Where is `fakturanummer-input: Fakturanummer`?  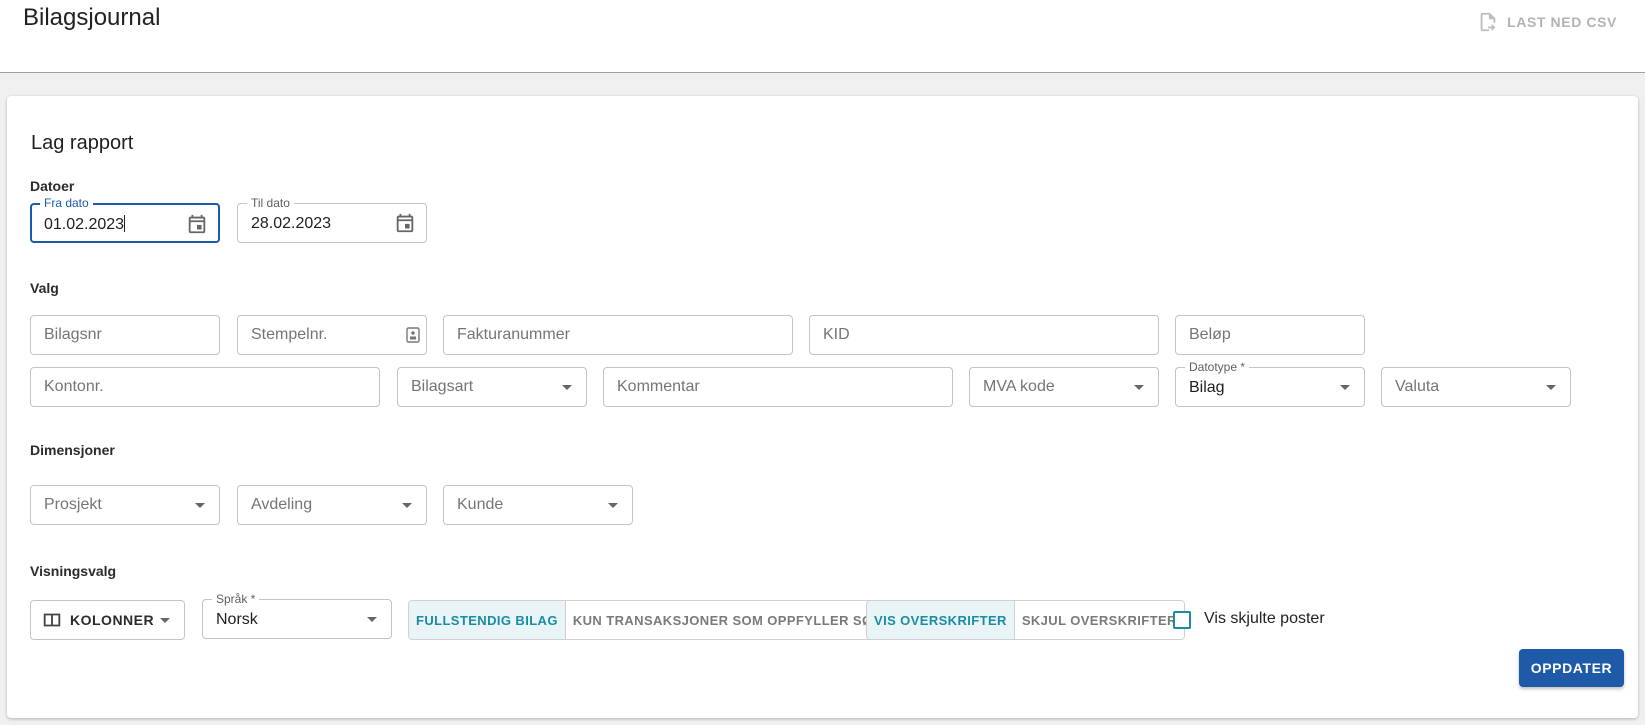
fakturanummer-input: Fakturanummer is located at coordinates (618, 335).